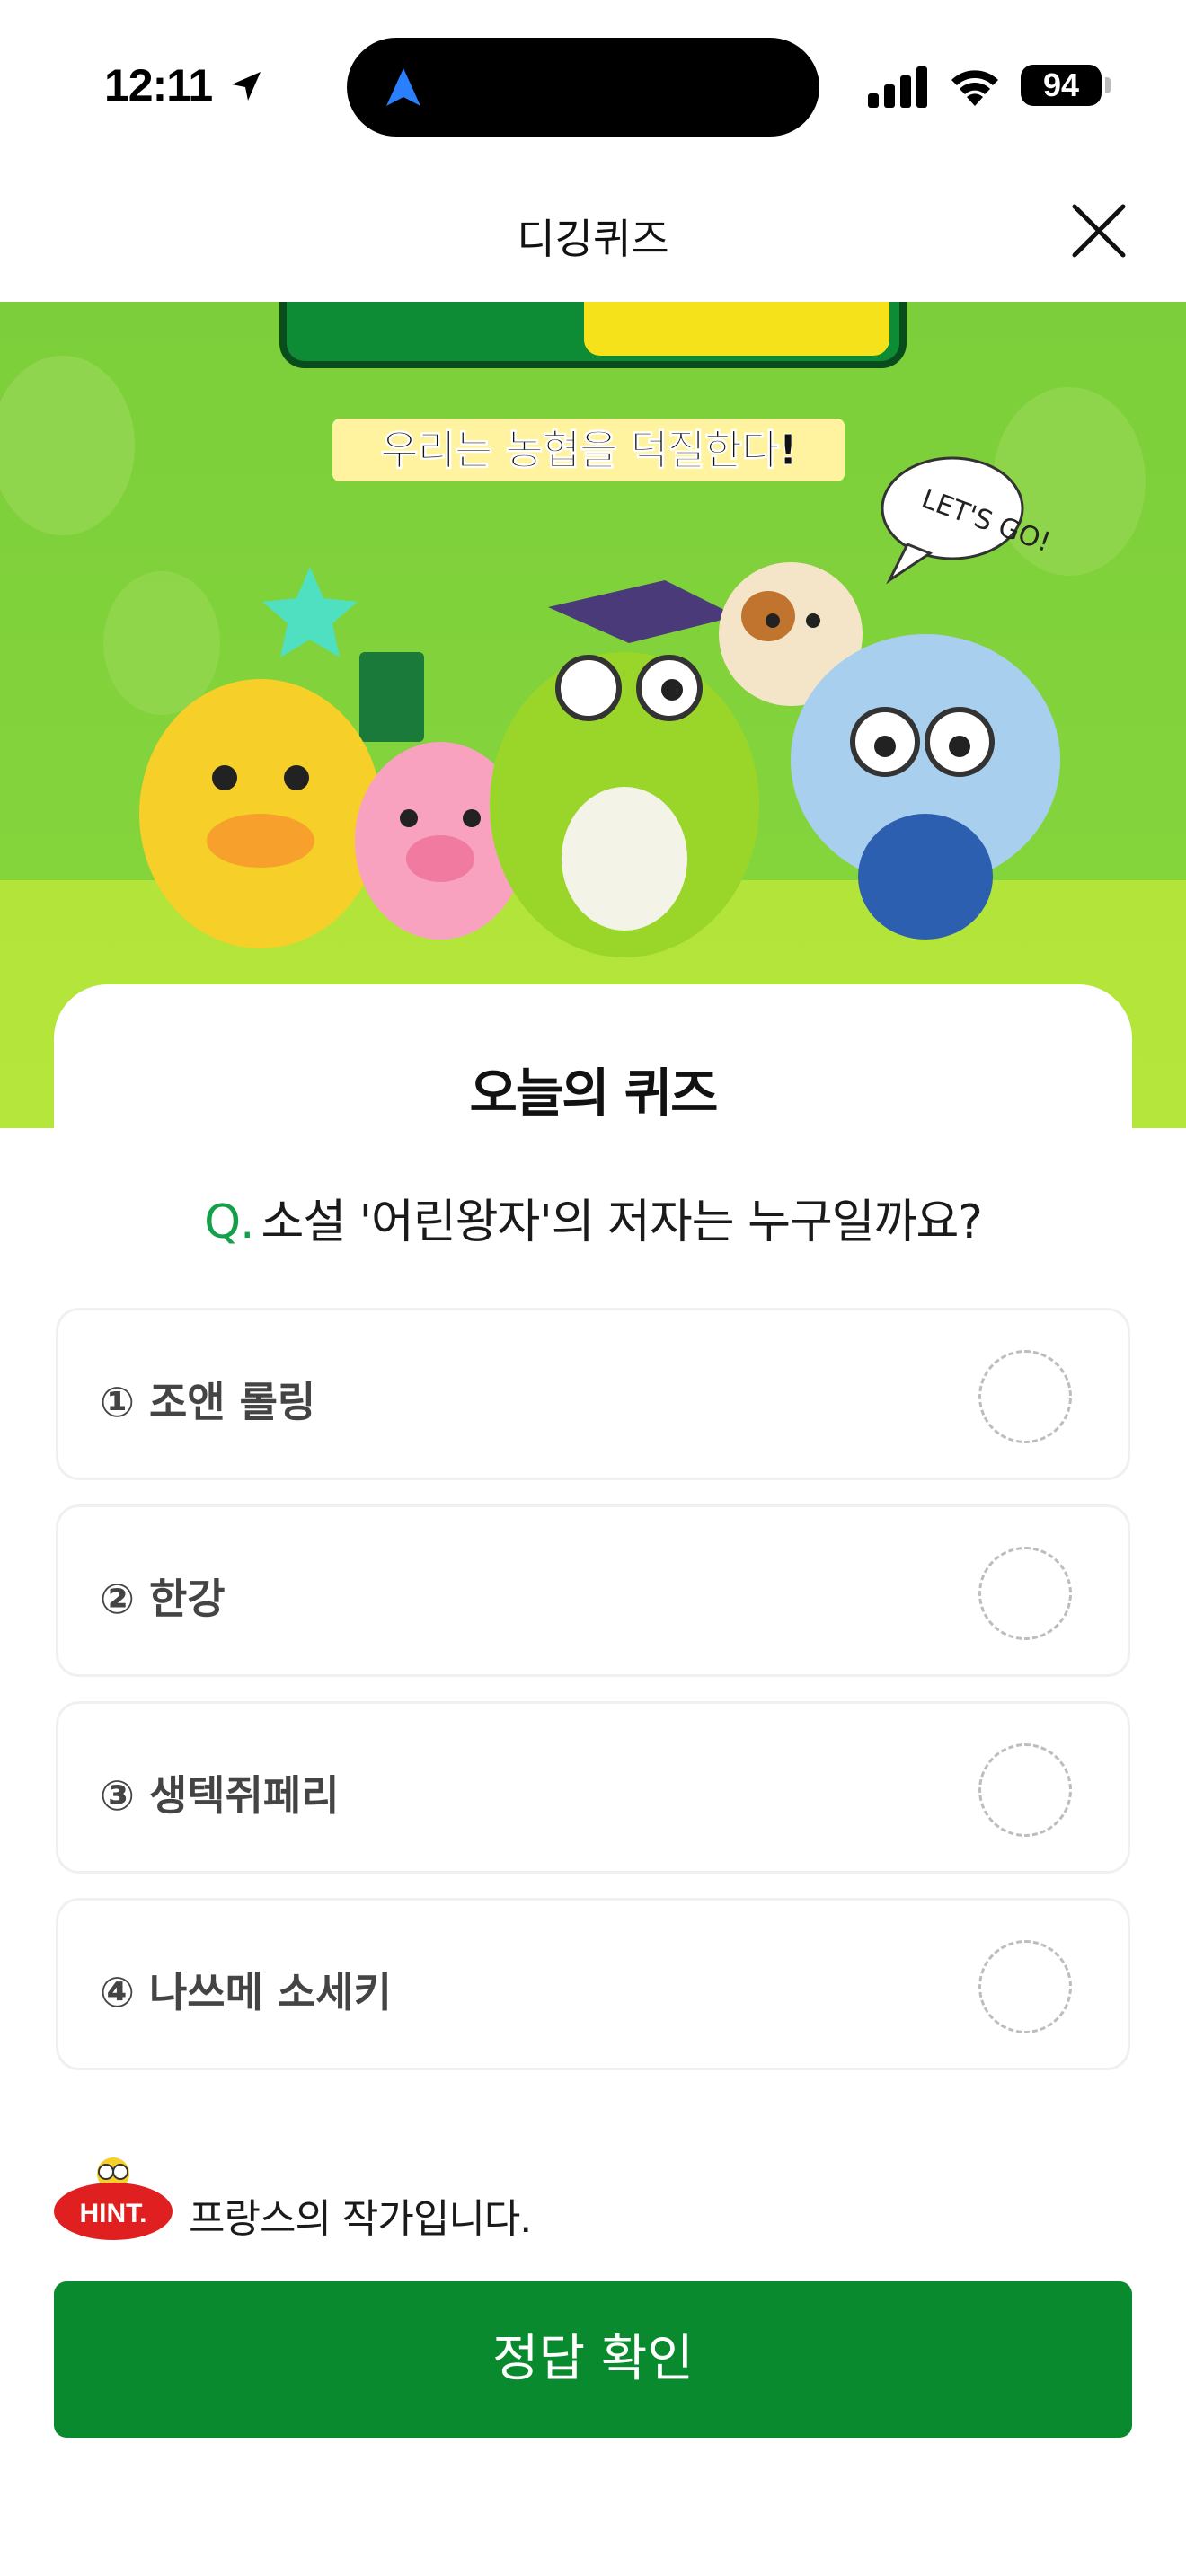  What do you see at coordinates (897, 87) in the screenshot?
I see `cellular-signal-icon` at bounding box center [897, 87].